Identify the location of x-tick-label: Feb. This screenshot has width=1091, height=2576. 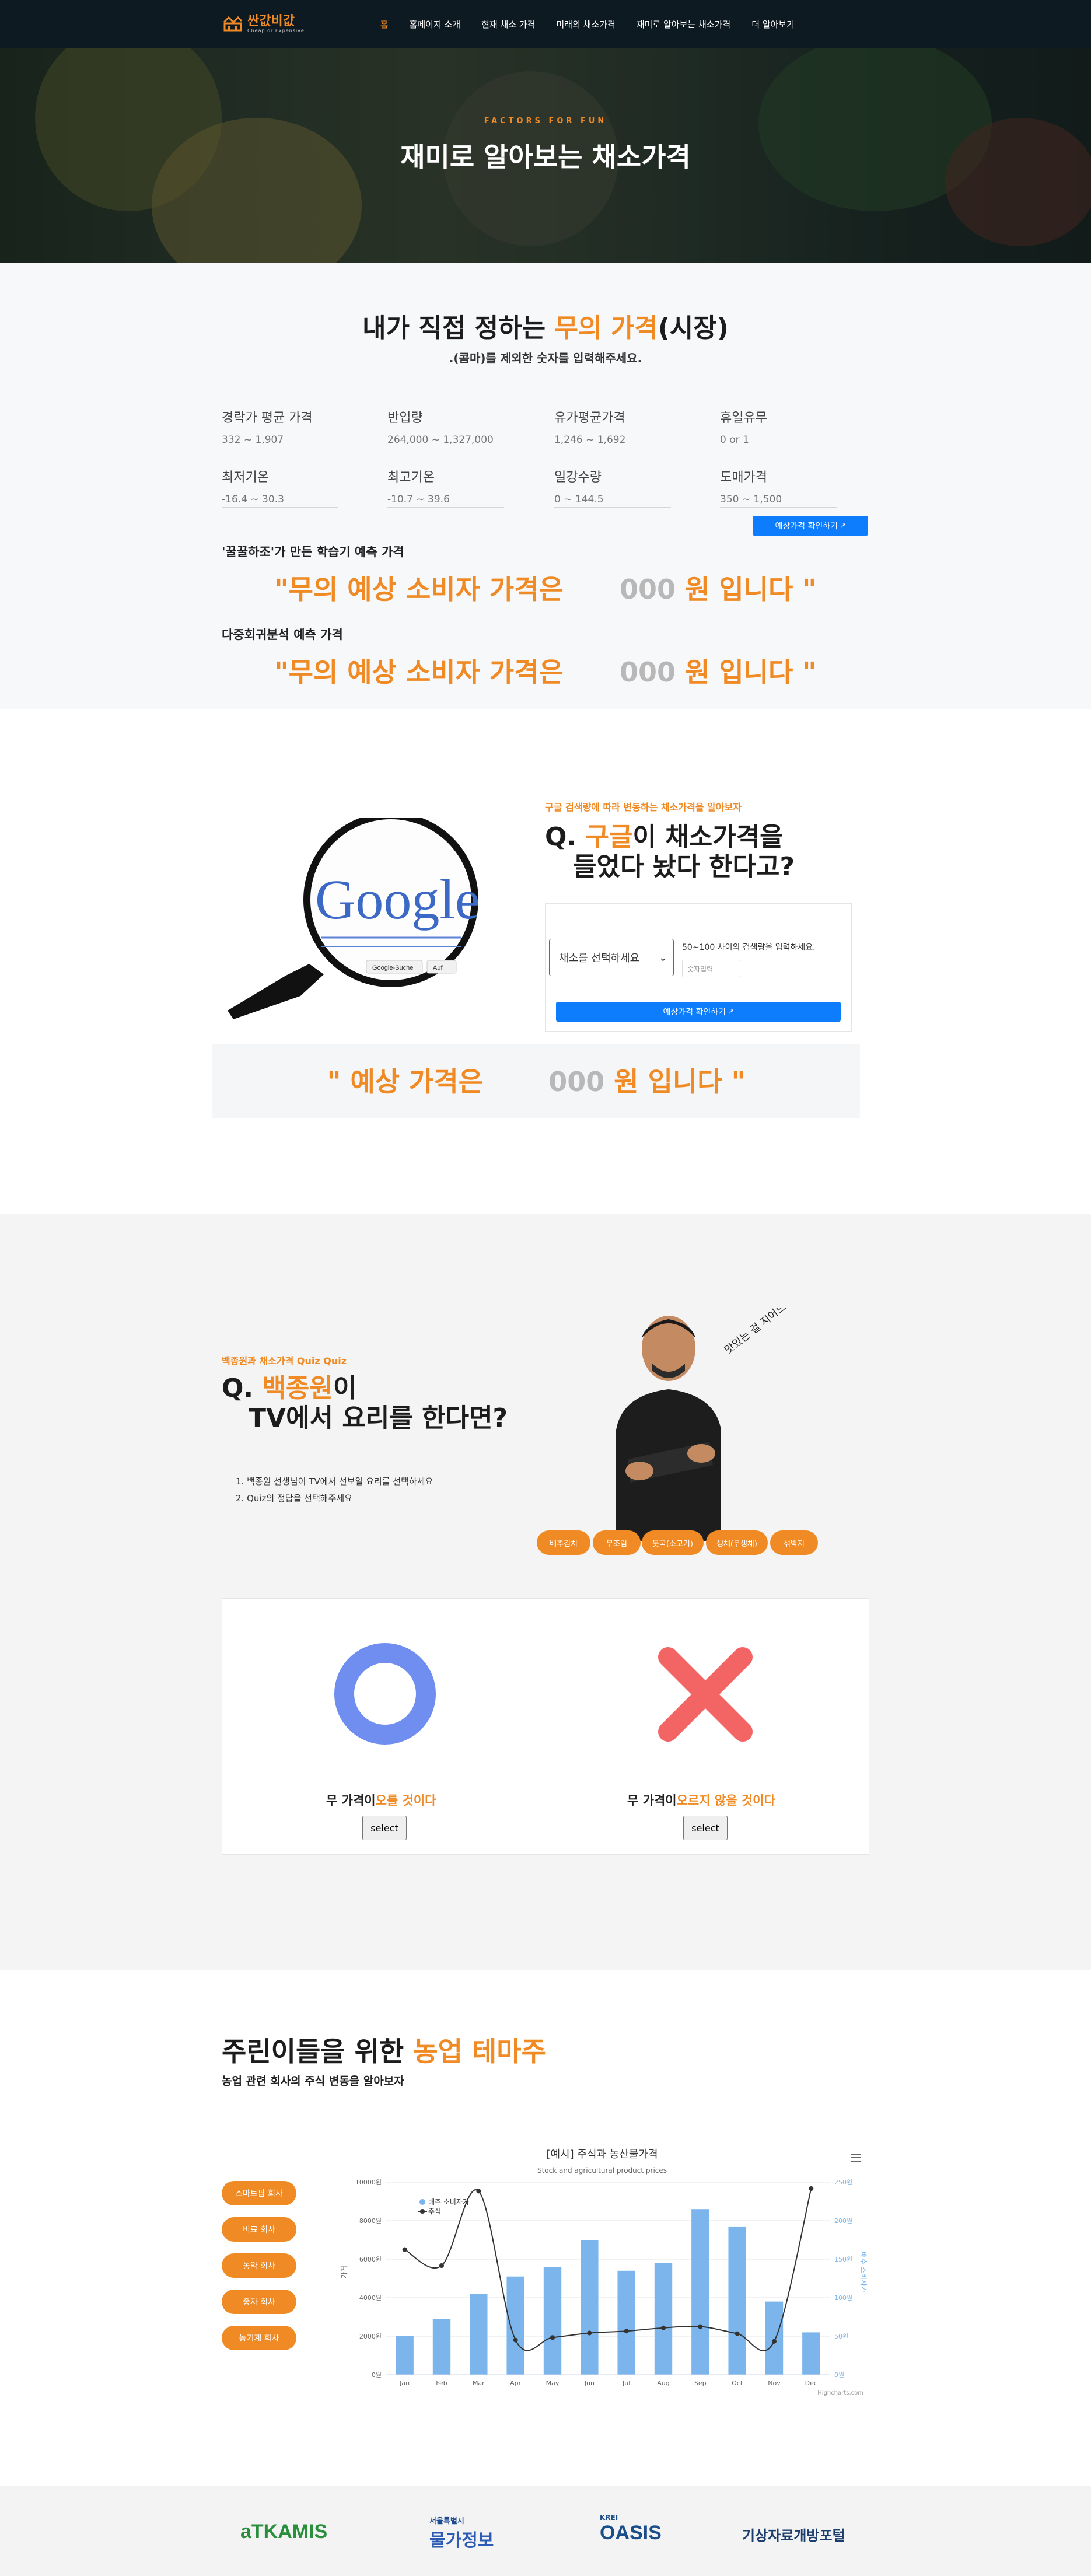
(441, 2383).